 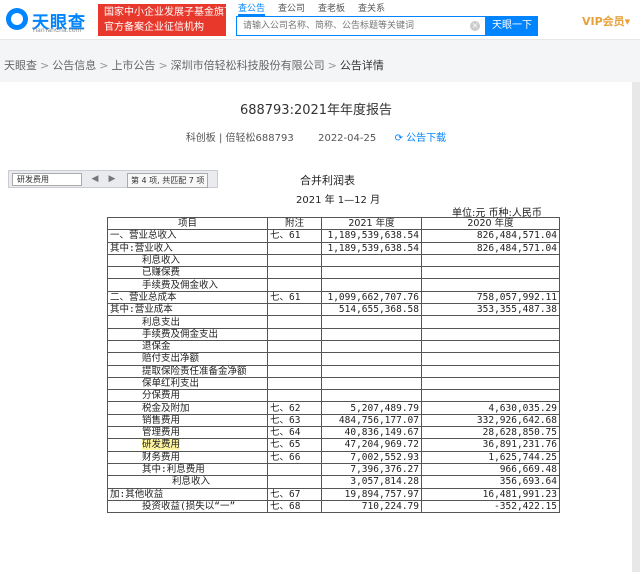 What do you see at coordinates (333, 223) in the screenshot?
I see `table-header-row: 项目 附注 2021 年度 2020 年度` at bounding box center [333, 223].